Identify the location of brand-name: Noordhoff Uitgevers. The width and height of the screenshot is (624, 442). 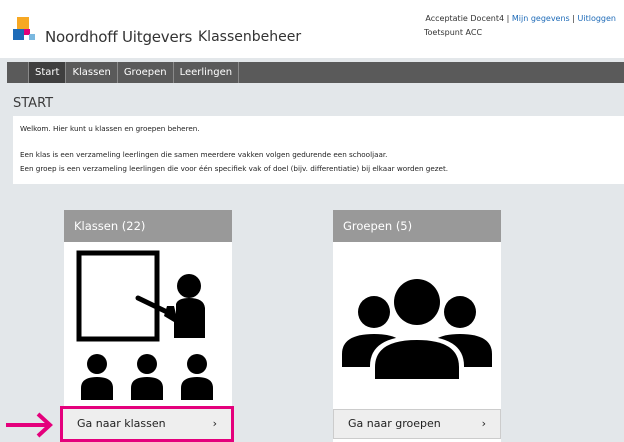
(118, 37).